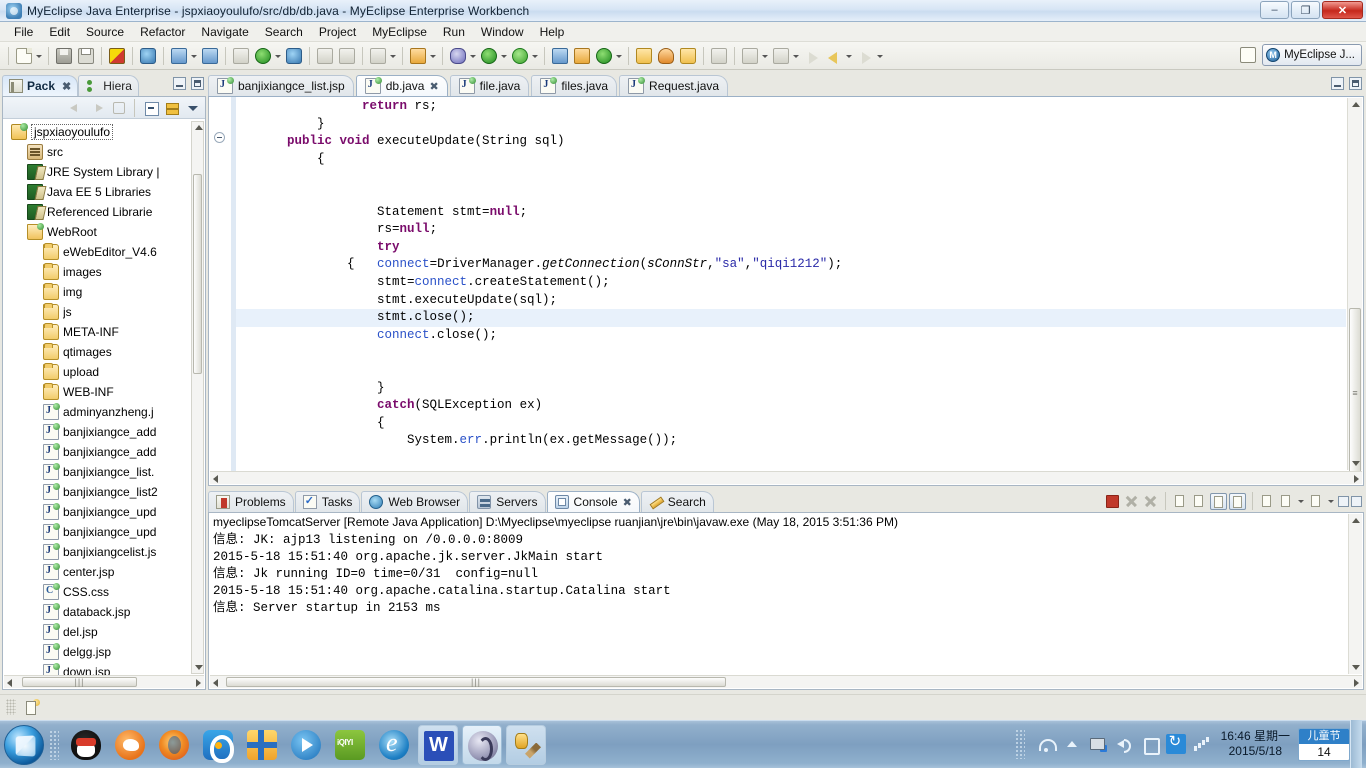 The width and height of the screenshot is (1366, 768). I want to click on back-icon, so click(76, 108).